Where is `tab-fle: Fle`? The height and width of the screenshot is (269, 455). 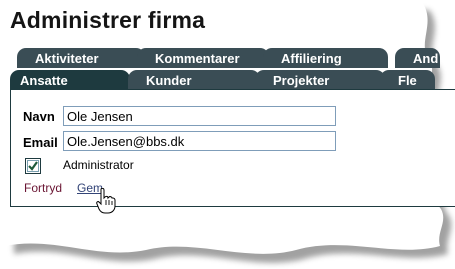
tab-fle: Fle is located at coordinates (407, 80).